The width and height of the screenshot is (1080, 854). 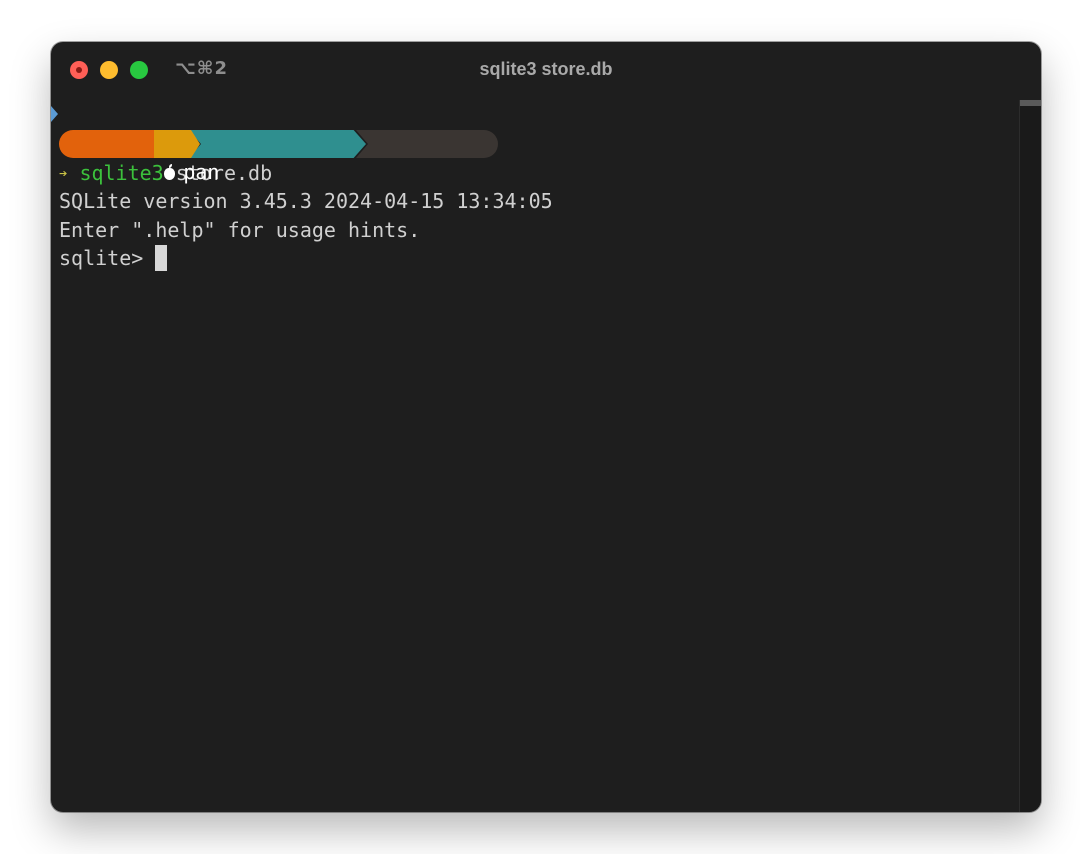 What do you see at coordinates (277, 144) in the screenshot?
I see `prompt-python-segment: v3.10.13` at bounding box center [277, 144].